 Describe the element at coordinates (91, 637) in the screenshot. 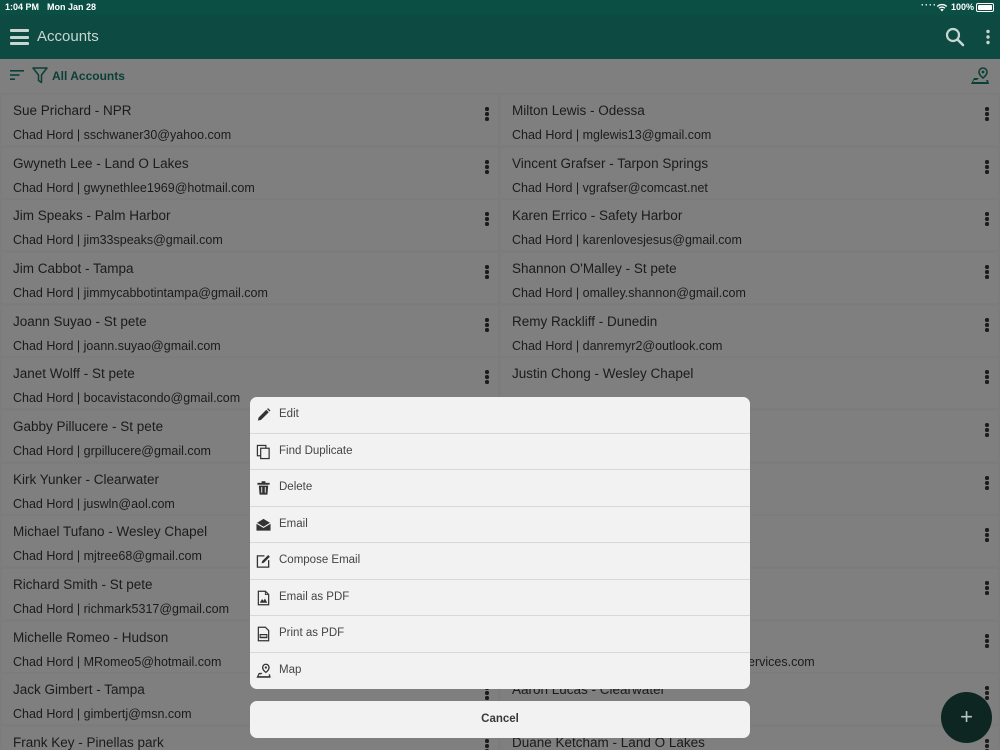

I see `account-name: Michelle Romeo - Hudson` at that location.